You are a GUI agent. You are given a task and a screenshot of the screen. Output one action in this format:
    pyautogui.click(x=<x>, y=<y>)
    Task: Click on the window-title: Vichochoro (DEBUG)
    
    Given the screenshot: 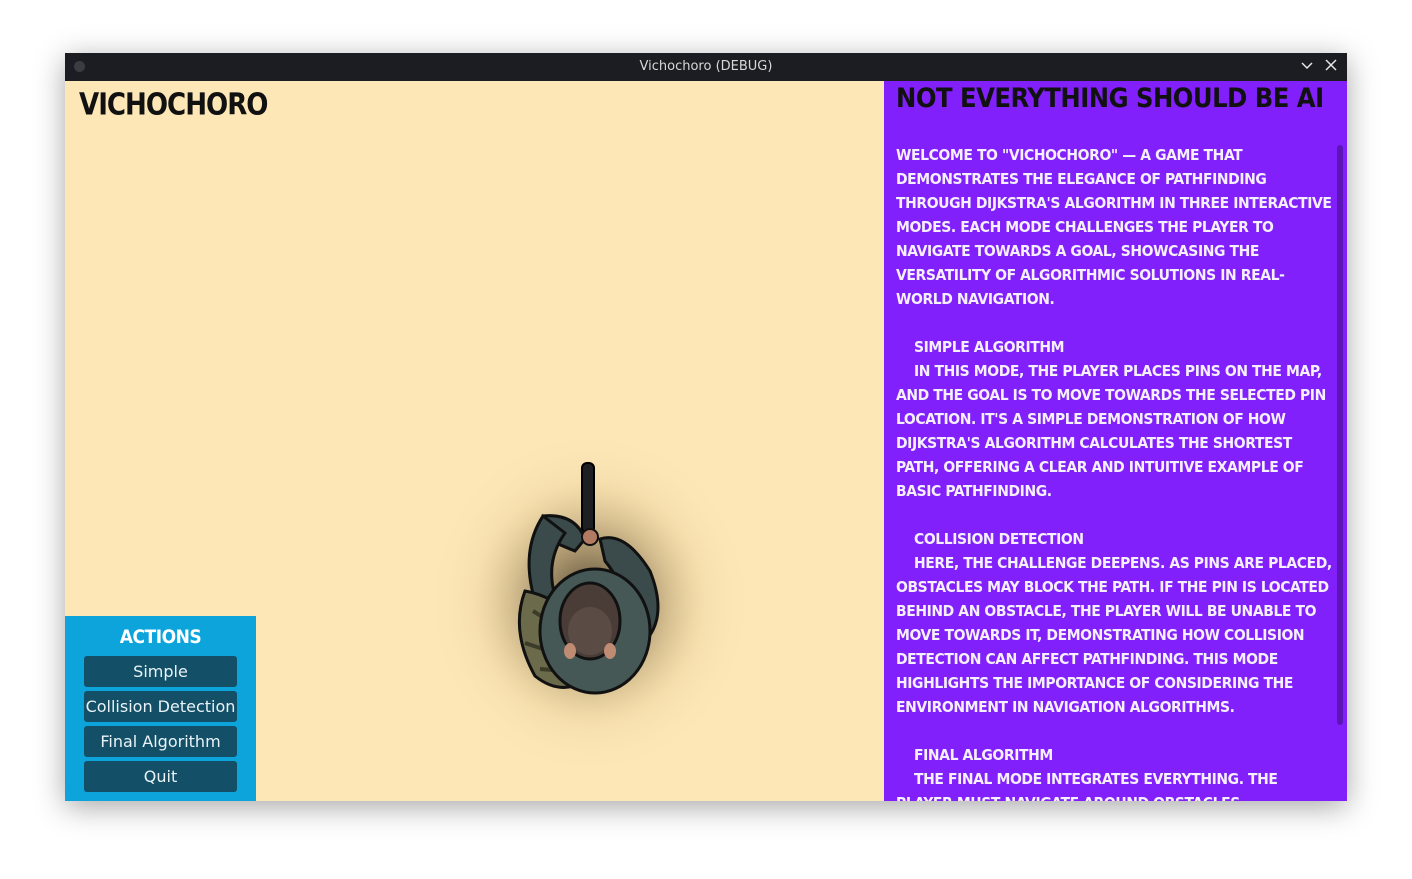 What is the action you would take?
    pyautogui.click(x=706, y=66)
    